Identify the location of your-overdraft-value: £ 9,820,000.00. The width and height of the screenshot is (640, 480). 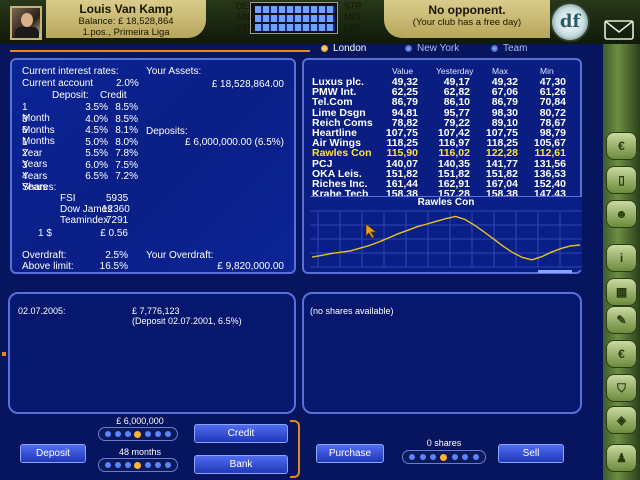
(250, 266).